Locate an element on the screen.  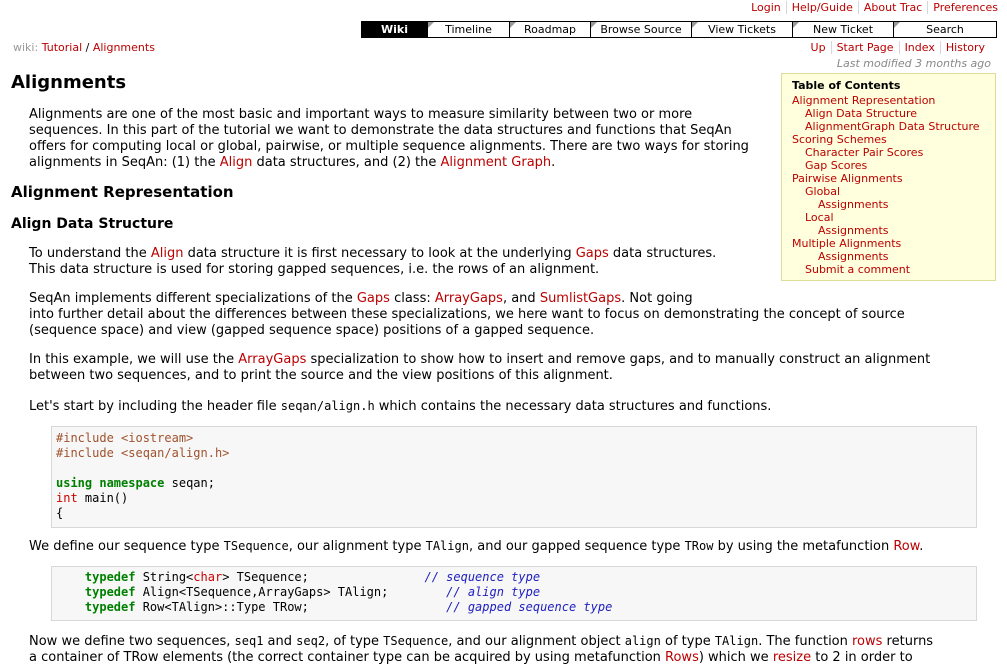
text: . The function is located at coordinates (805, 641).